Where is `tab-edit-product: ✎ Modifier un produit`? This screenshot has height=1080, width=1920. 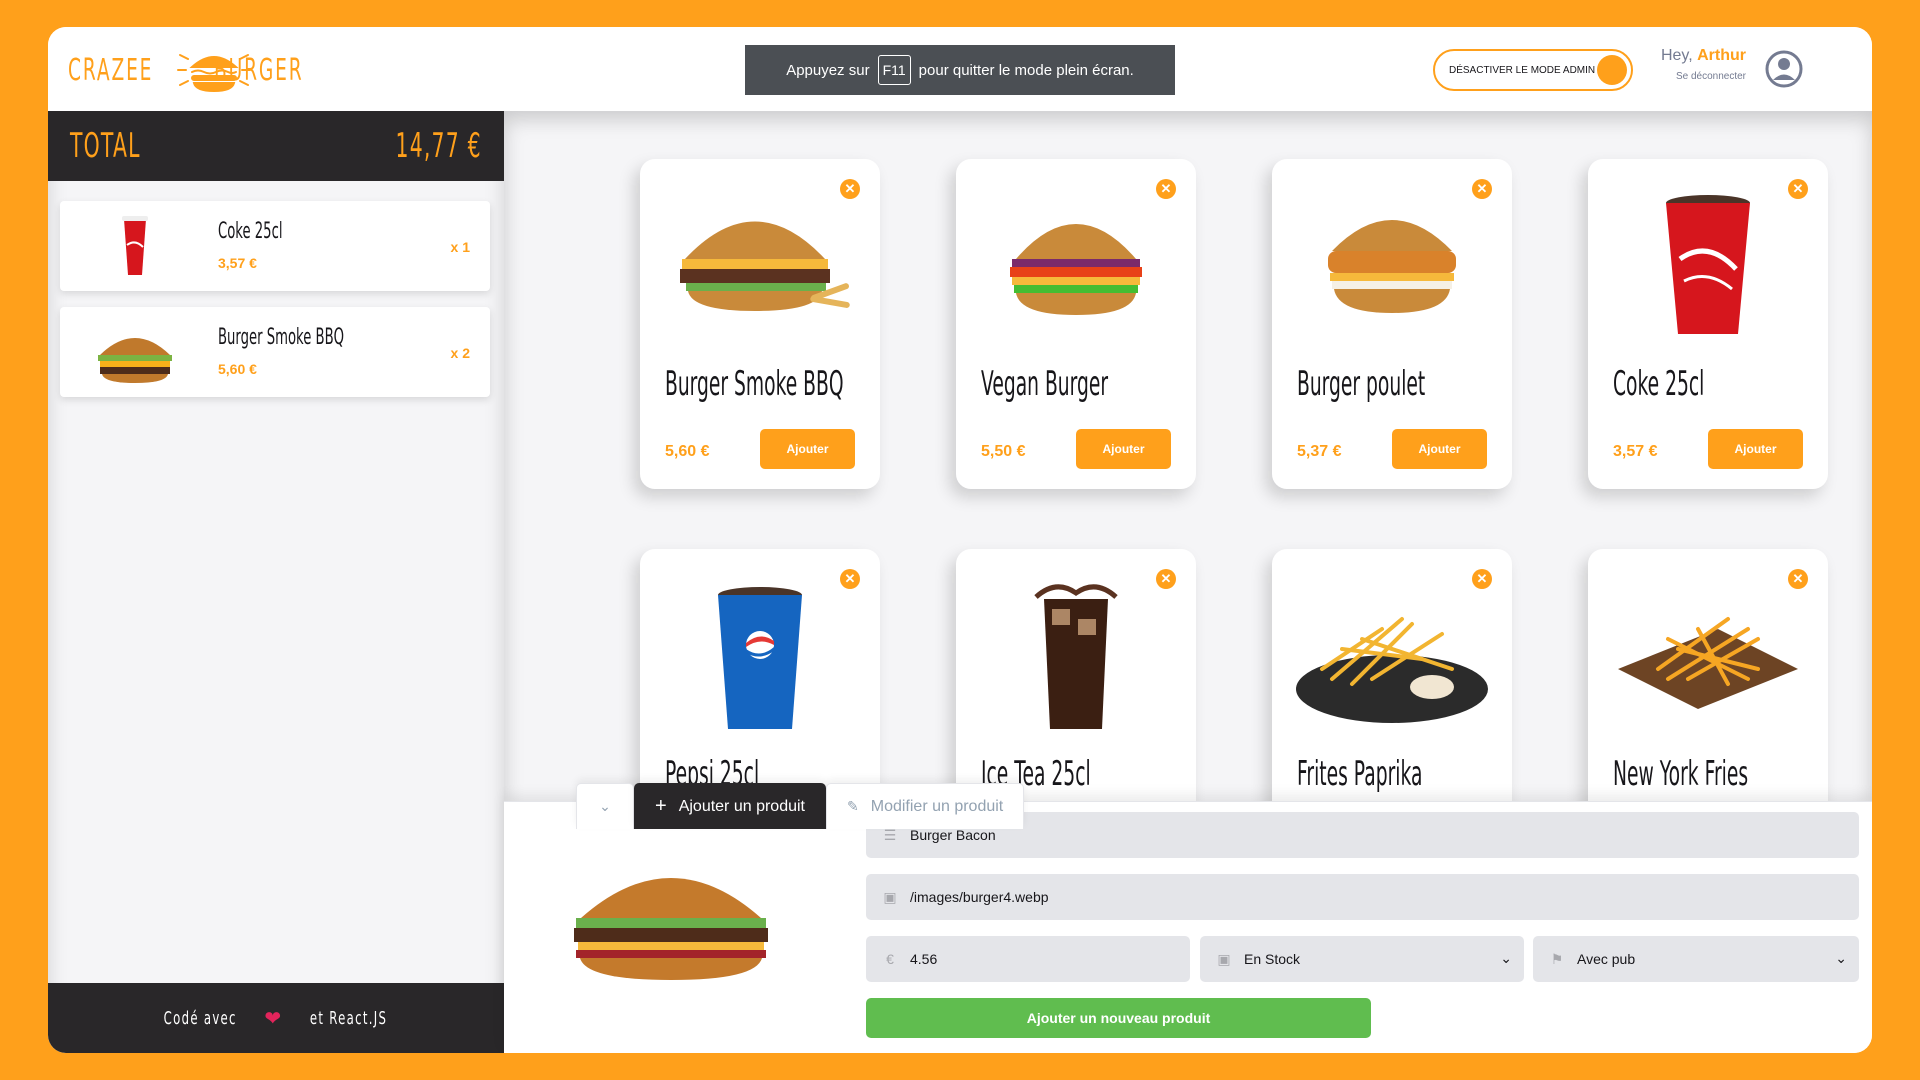
tab-edit-product: ✎ Modifier un produit is located at coordinates (925, 806).